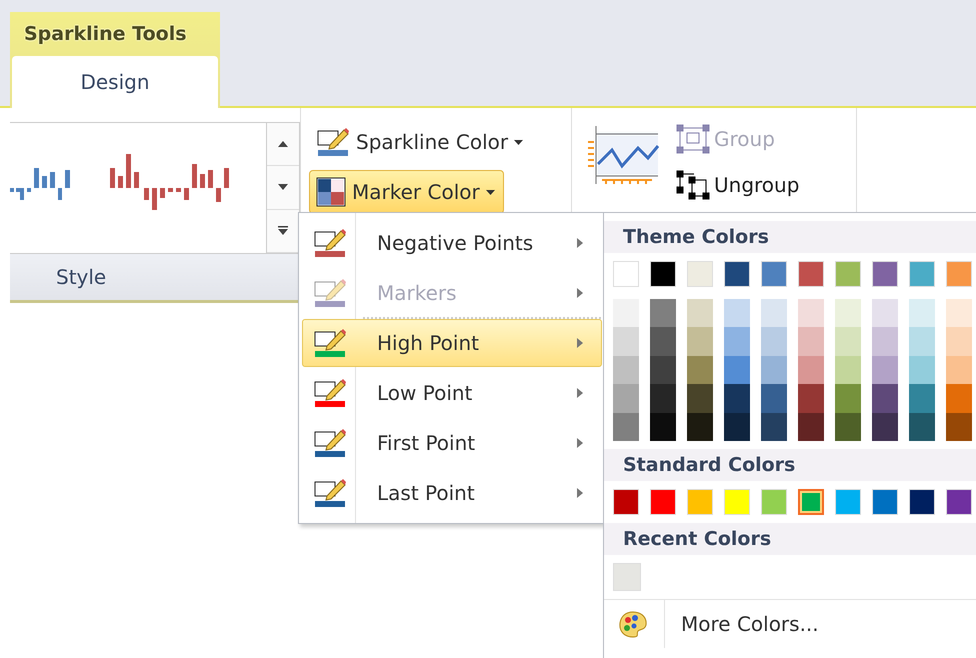  I want to click on expand-icon, so click(283, 231).